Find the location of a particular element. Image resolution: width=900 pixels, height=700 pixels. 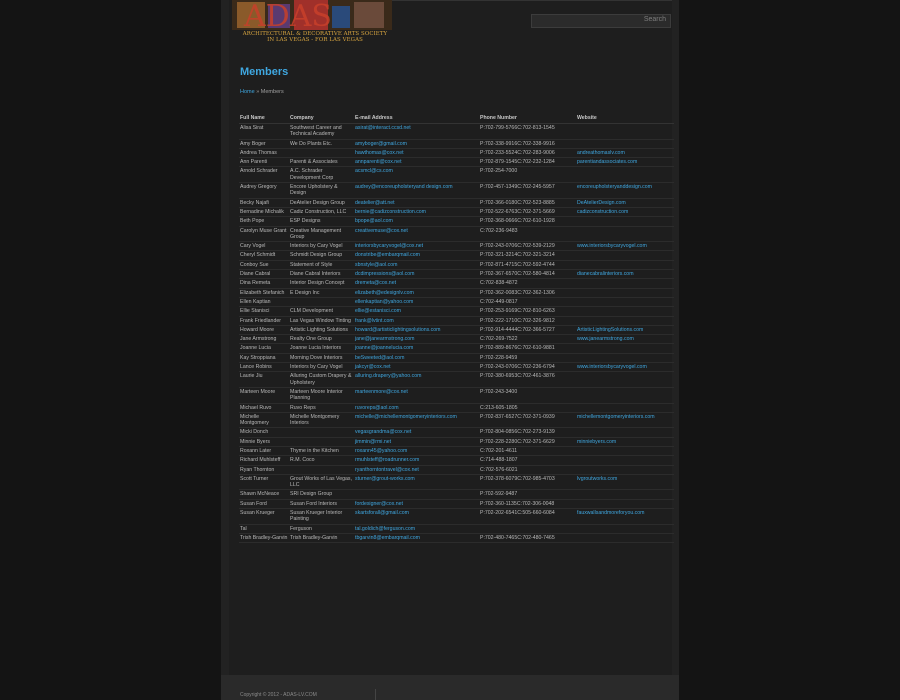

member-email: creativemuse@cox.net is located at coordinates (416, 234).